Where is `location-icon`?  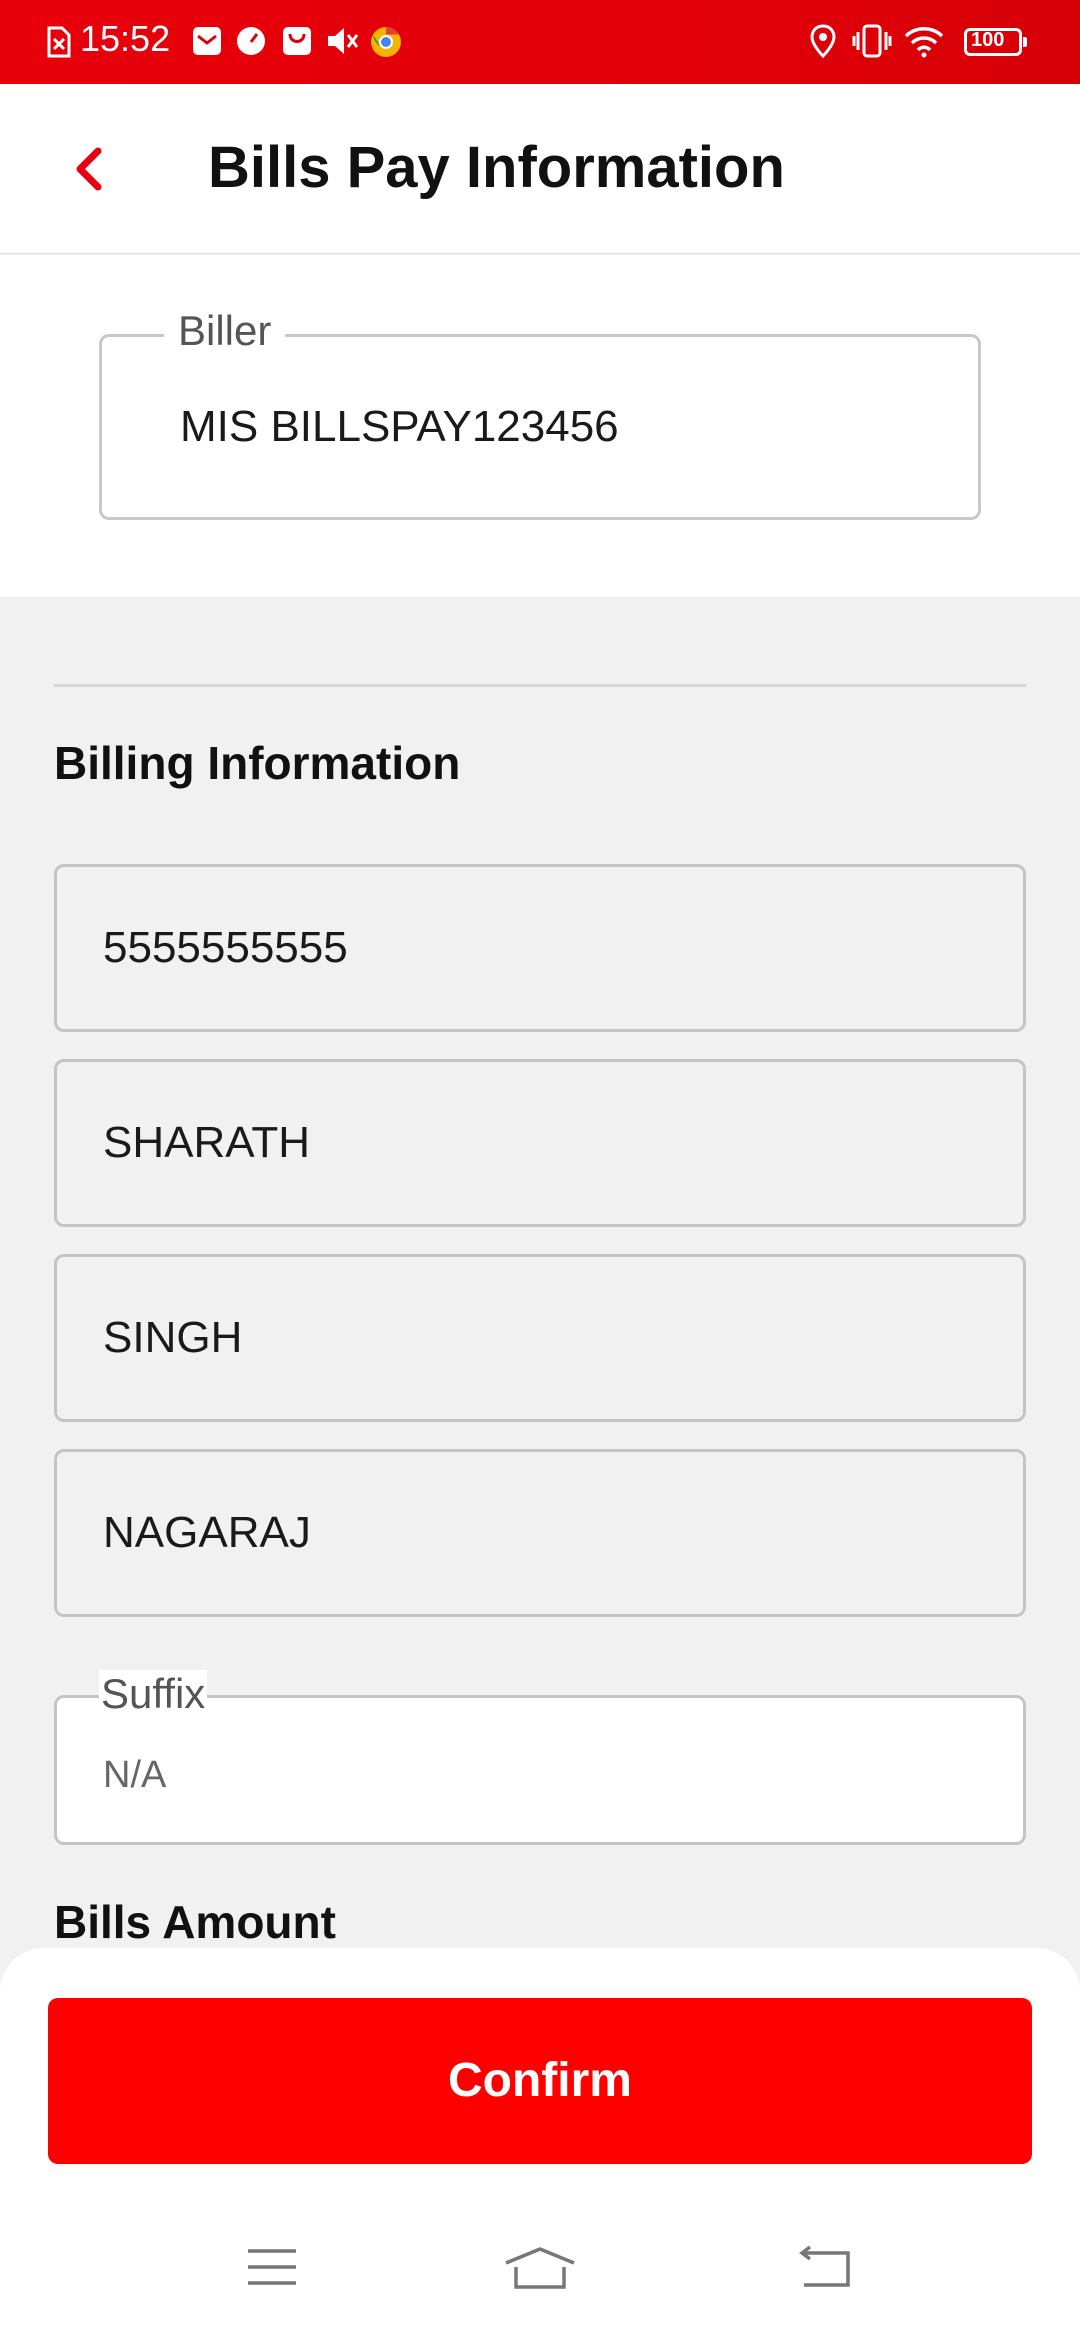
location-icon is located at coordinates (823, 41).